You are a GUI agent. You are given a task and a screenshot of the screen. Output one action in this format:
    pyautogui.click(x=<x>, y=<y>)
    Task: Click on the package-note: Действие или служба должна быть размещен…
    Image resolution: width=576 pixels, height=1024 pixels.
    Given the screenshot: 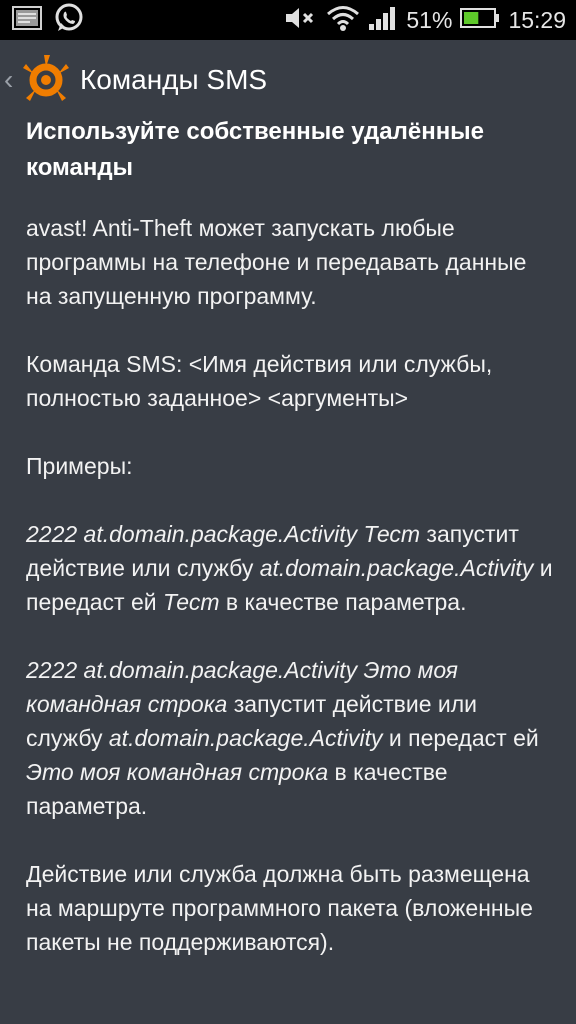 What is the action you would take?
    pyautogui.click(x=279, y=908)
    